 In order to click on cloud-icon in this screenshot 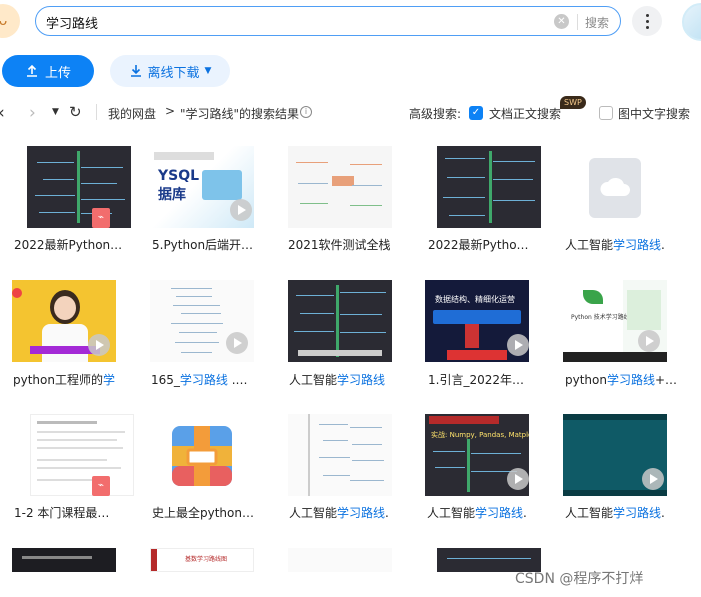, I will do `click(615, 186)`.